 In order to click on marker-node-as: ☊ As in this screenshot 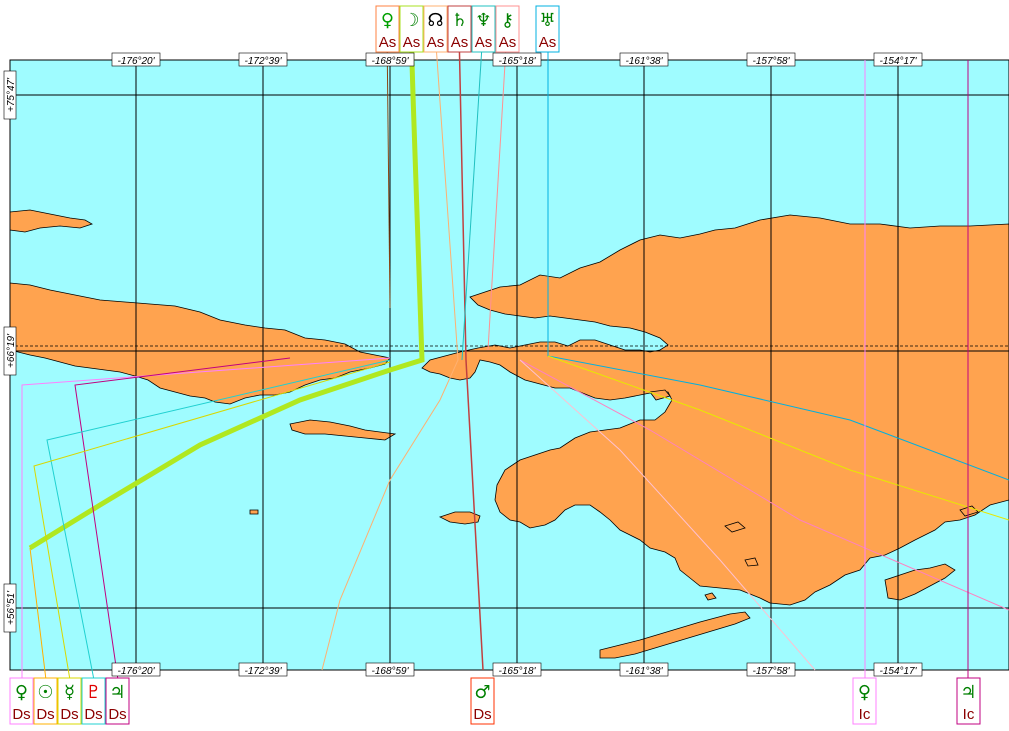, I will do `click(435, 29)`.